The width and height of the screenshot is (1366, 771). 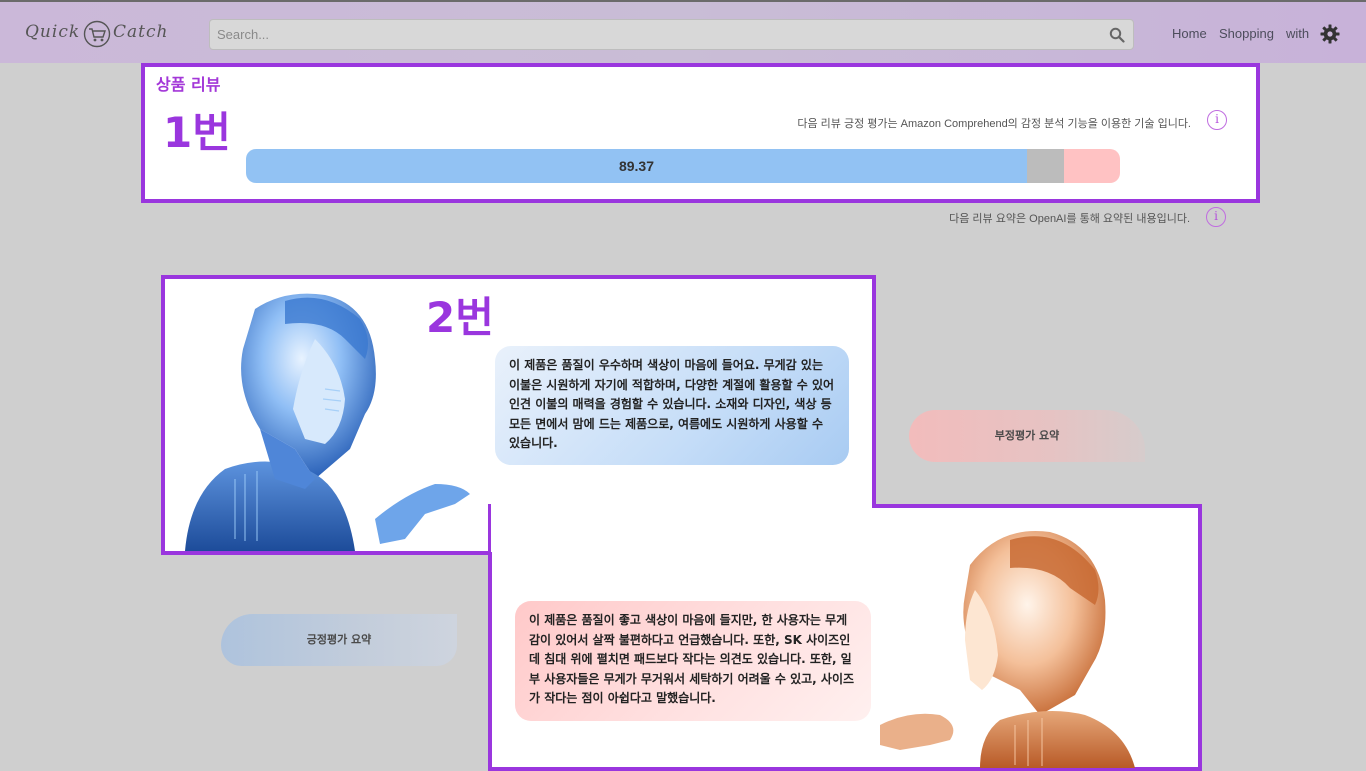 What do you see at coordinates (1027, 436) in the screenshot?
I see `negative-summary-label: 부정평가 요약` at bounding box center [1027, 436].